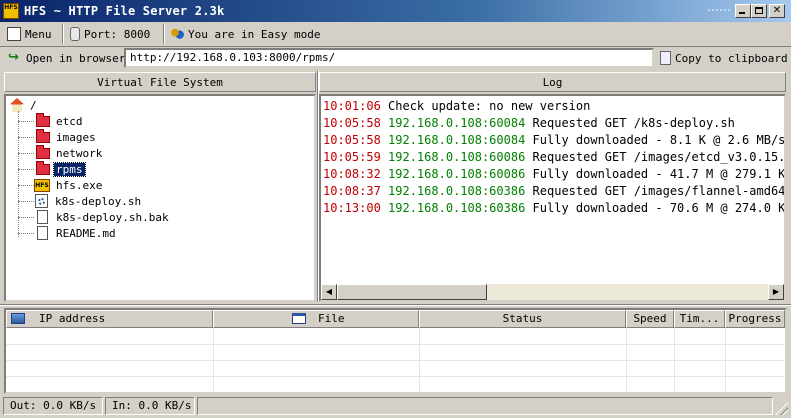 The image size is (791, 418). I want to click on log-time: 10:08:37, so click(352, 191).